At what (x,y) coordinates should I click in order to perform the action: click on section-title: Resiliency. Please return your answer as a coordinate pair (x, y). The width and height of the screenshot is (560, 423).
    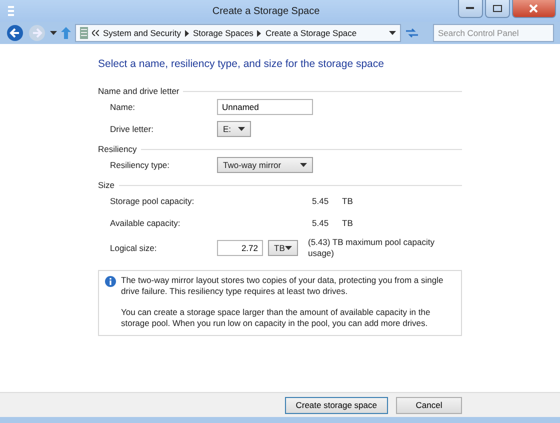
    Looking at the image, I should click on (117, 149).